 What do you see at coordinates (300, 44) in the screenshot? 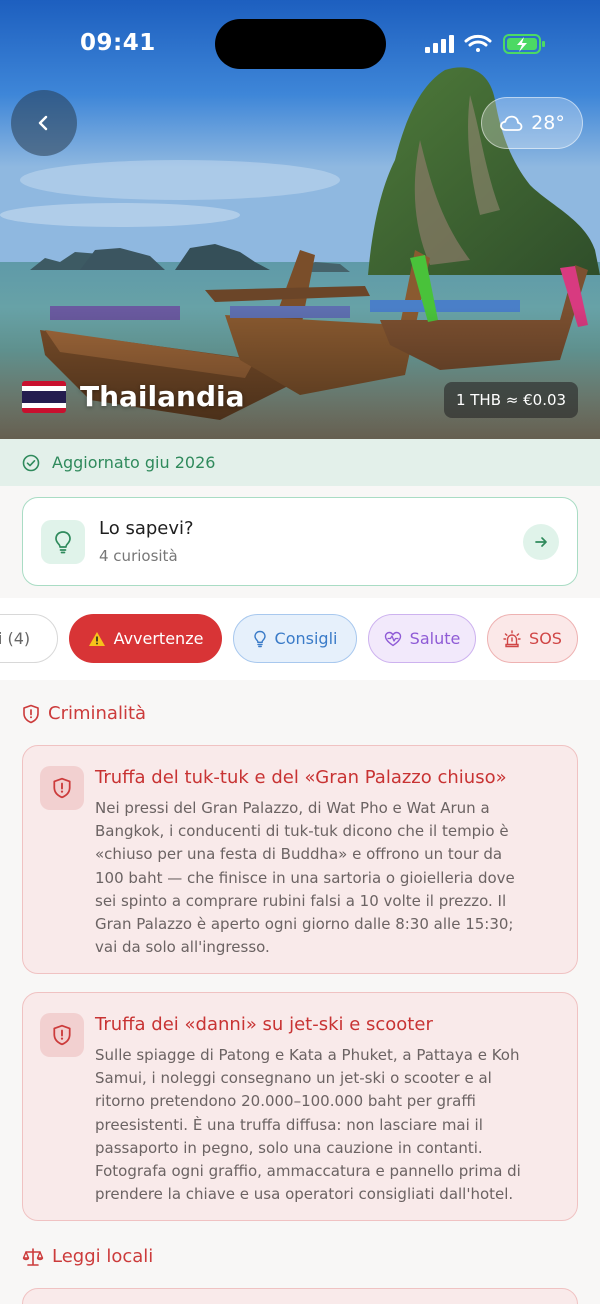
I see `dynamic-island` at bounding box center [300, 44].